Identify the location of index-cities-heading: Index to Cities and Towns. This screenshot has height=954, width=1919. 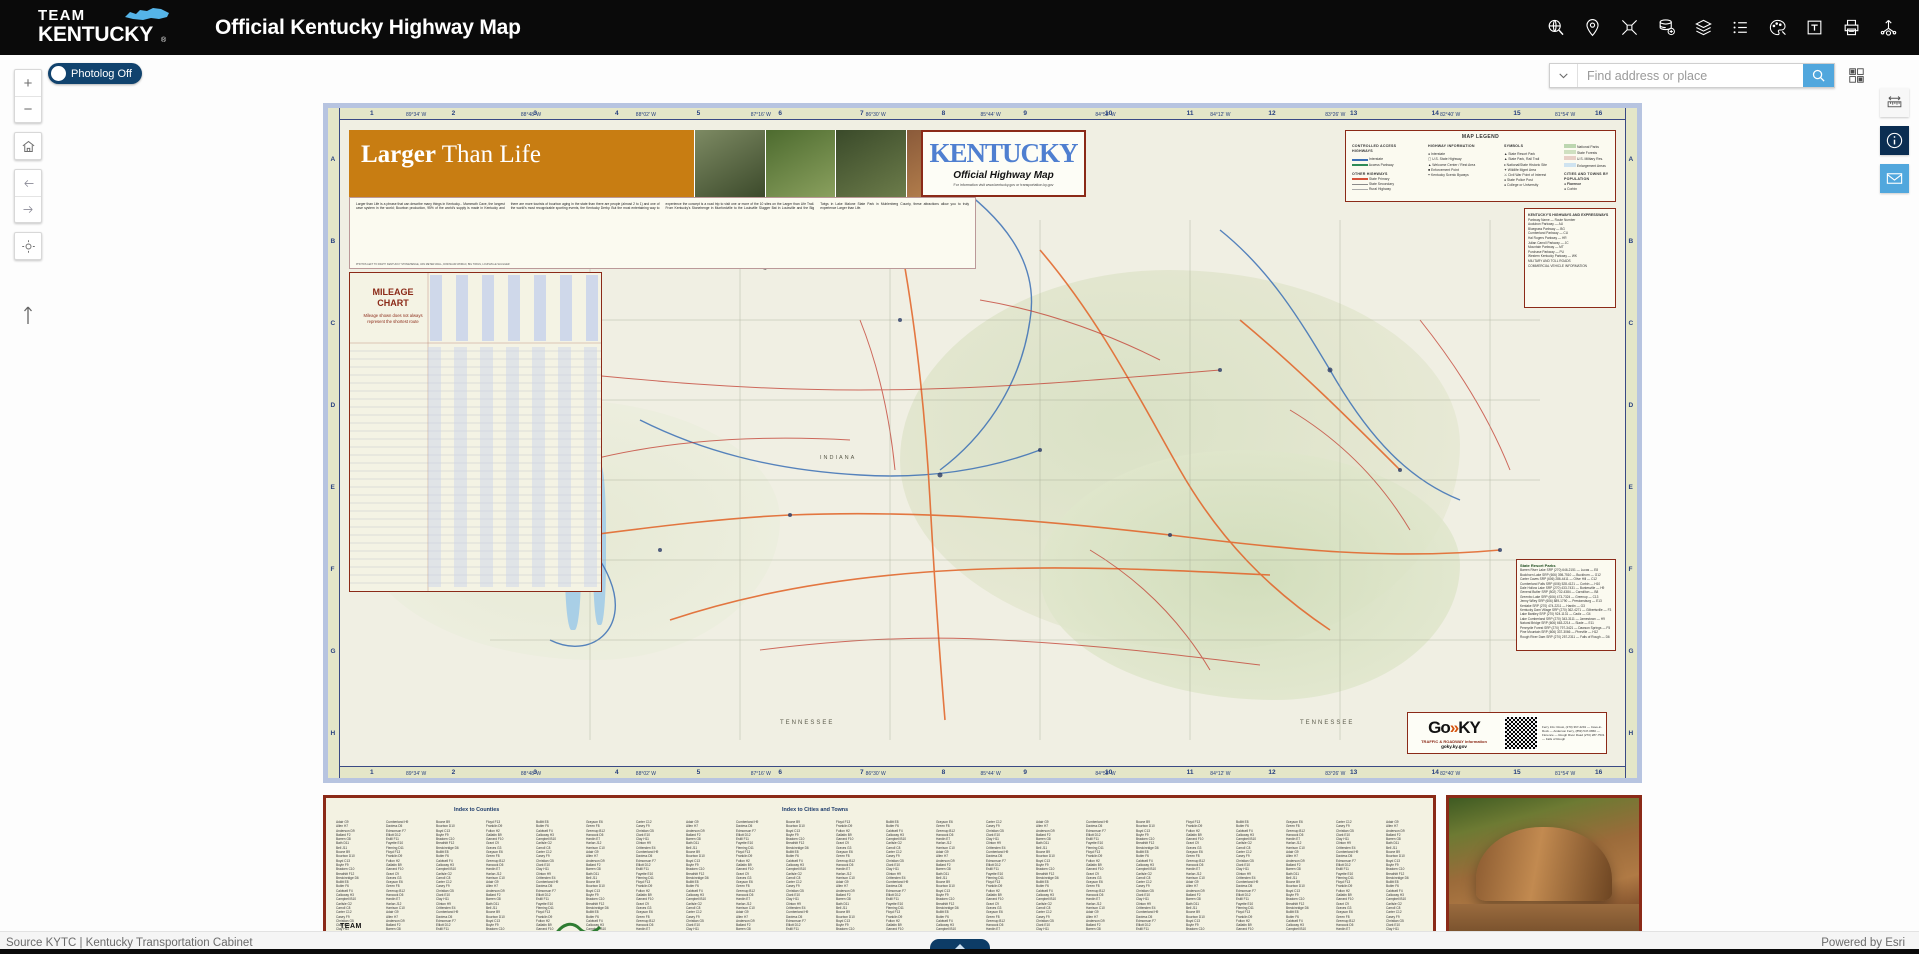
(815, 810).